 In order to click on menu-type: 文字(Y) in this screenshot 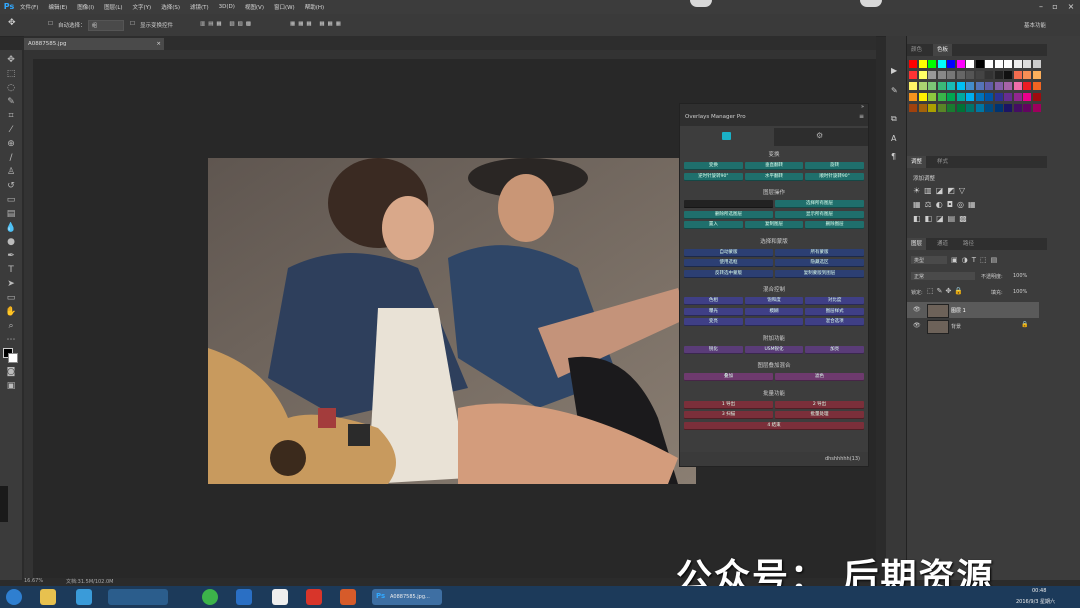, I will do `click(142, 7)`.